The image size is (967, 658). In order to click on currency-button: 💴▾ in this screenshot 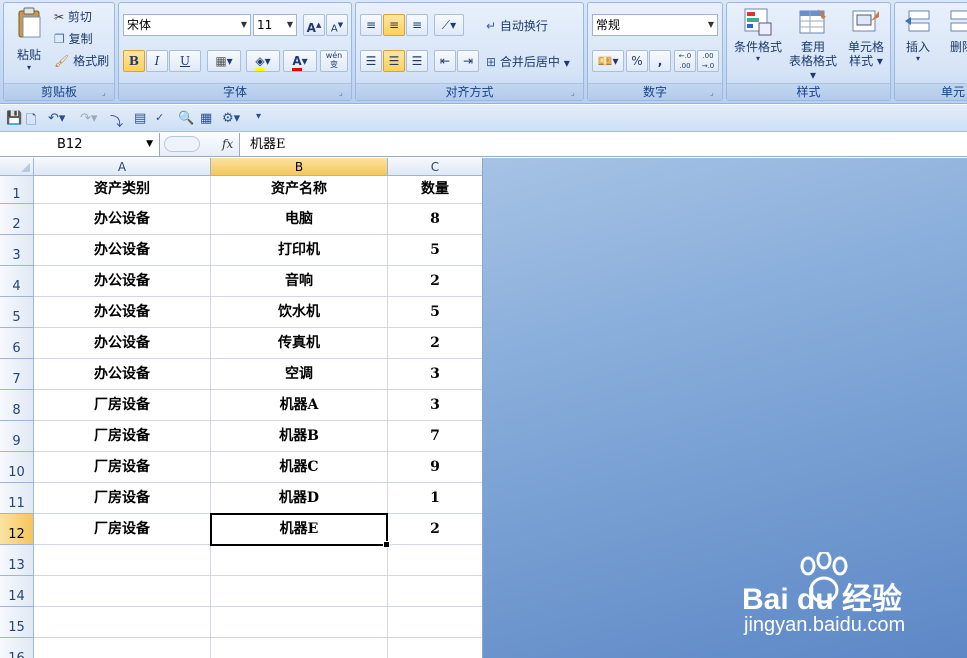, I will do `click(608, 61)`.